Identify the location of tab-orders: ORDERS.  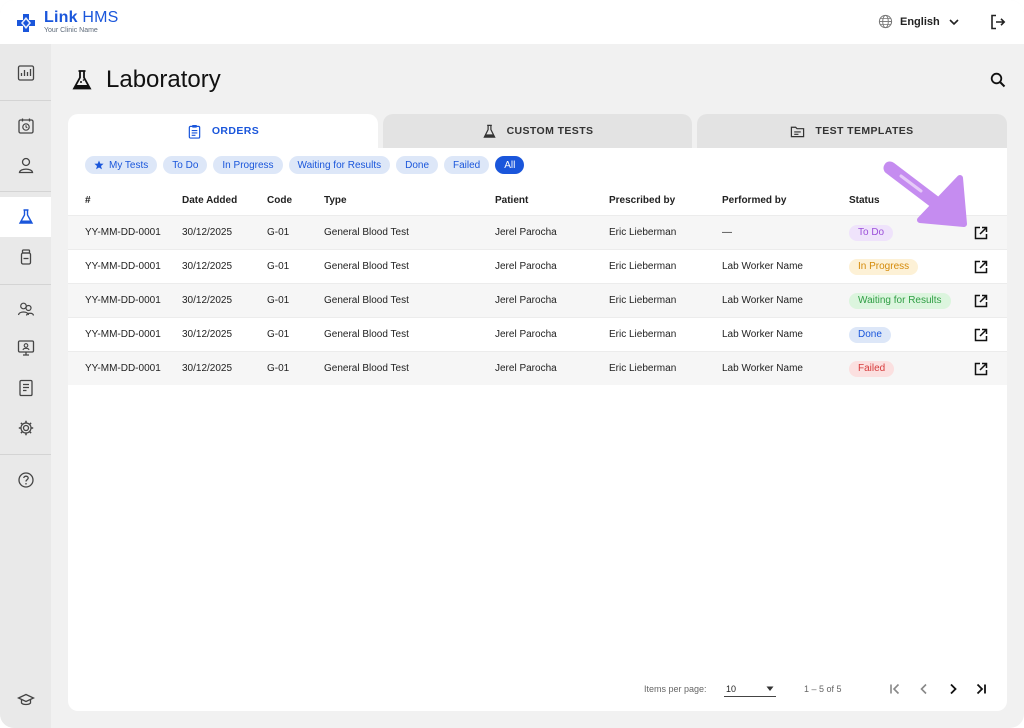
(223, 131).